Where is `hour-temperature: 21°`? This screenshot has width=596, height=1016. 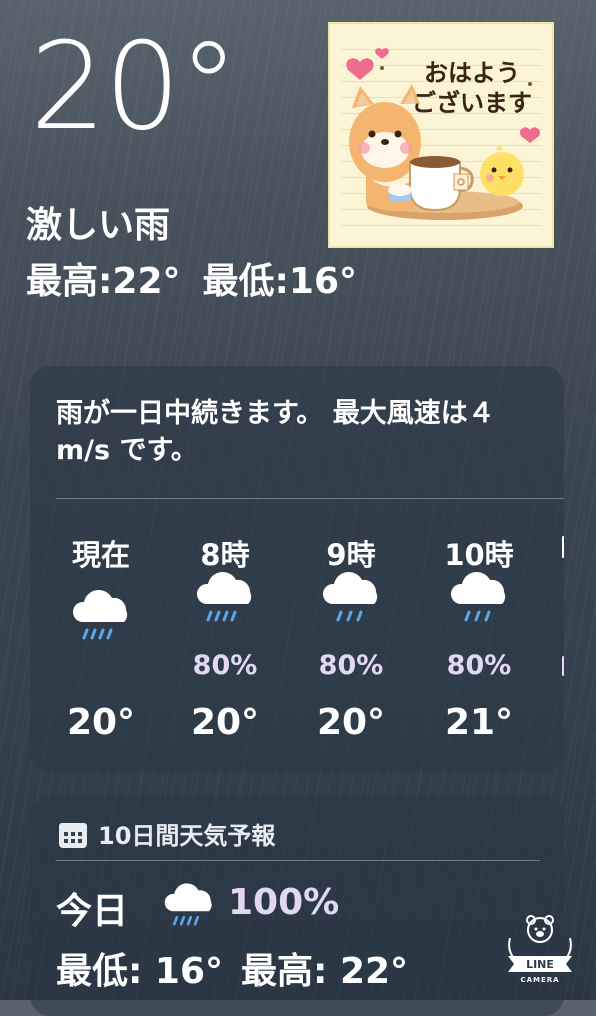
hour-temperature: 21° is located at coordinates (479, 722).